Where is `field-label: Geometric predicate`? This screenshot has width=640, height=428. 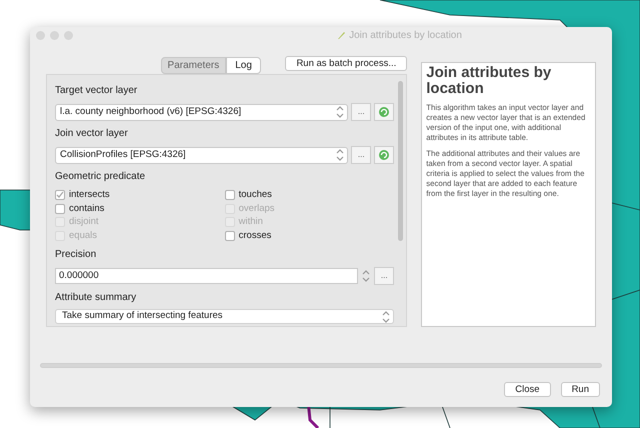 field-label: Geometric predicate is located at coordinates (100, 177).